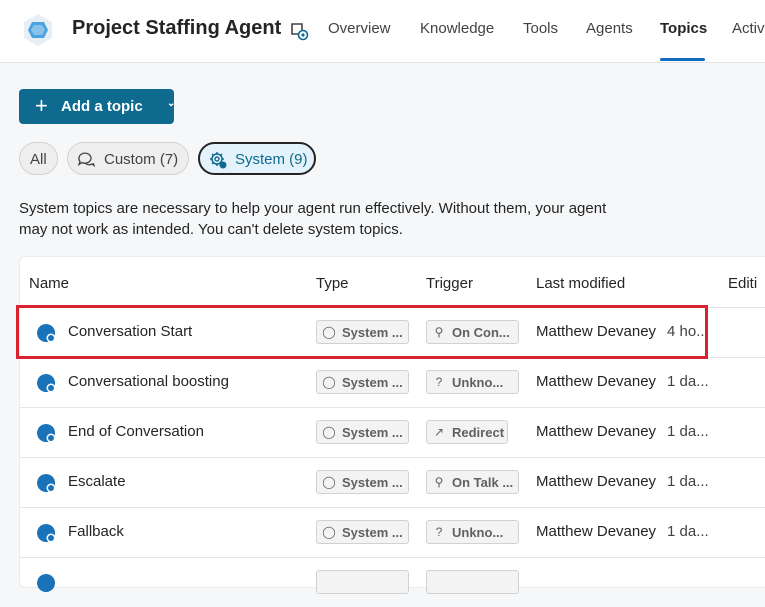 This screenshot has height=607, width=765. I want to click on filter-all-label: All, so click(38, 159).